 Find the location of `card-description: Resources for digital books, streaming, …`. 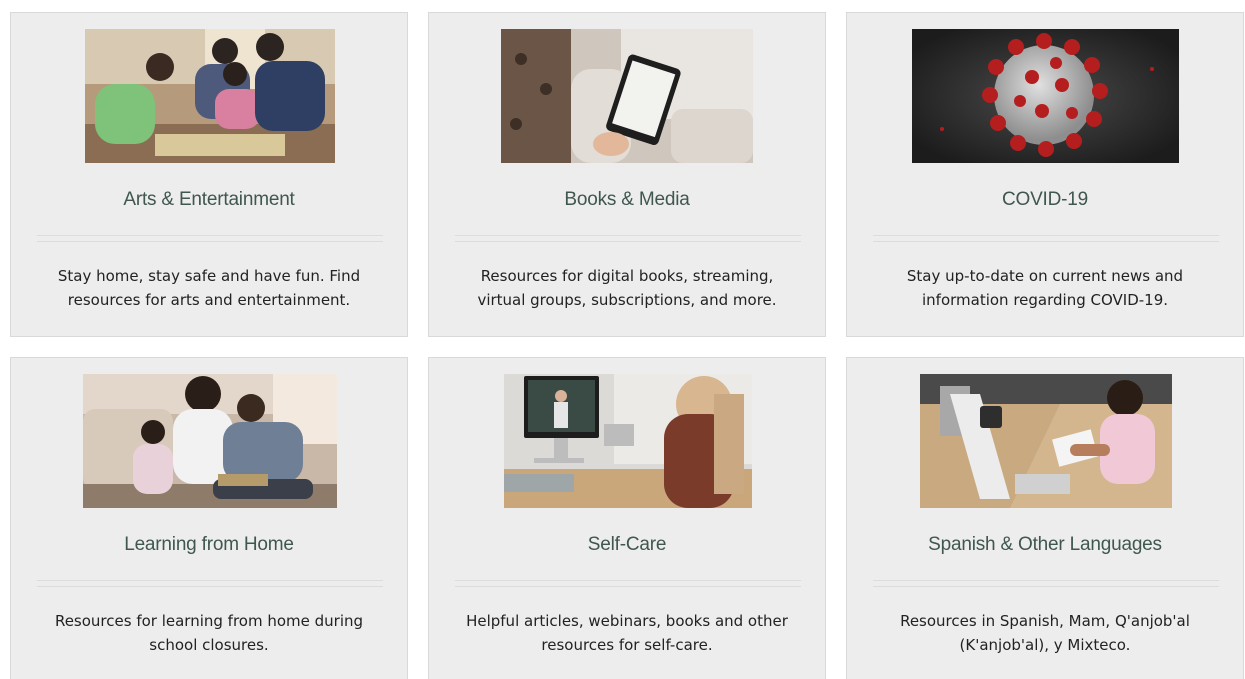

card-description: Resources for digital books, streaming, … is located at coordinates (627, 288).